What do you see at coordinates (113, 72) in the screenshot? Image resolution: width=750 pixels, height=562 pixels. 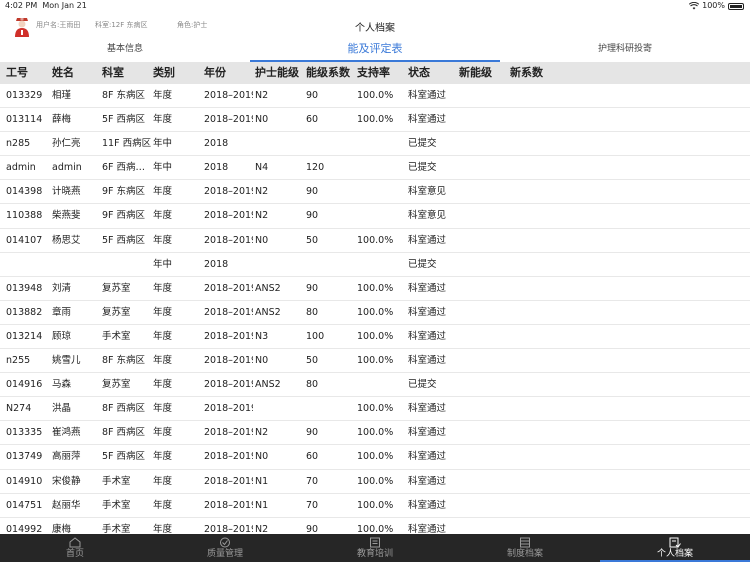 I see `col-header-dept: 科室` at bounding box center [113, 72].